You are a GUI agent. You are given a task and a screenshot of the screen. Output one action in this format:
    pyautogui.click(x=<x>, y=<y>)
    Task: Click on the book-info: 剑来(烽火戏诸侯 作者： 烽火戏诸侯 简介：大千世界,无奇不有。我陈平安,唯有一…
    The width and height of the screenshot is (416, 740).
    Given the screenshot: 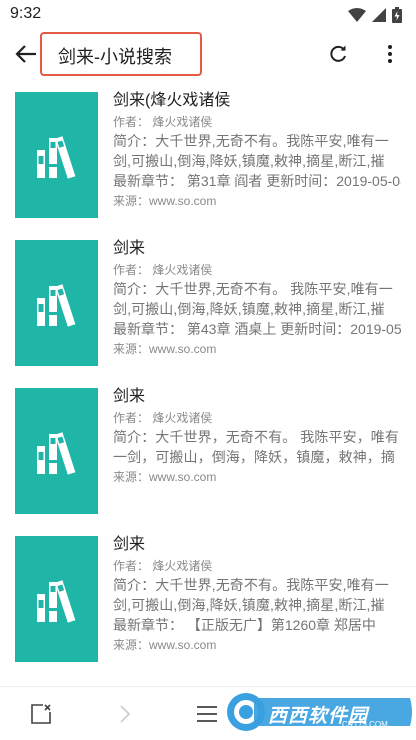 What is the action you would take?
    pyautogui.click(x=257, y=150)
    